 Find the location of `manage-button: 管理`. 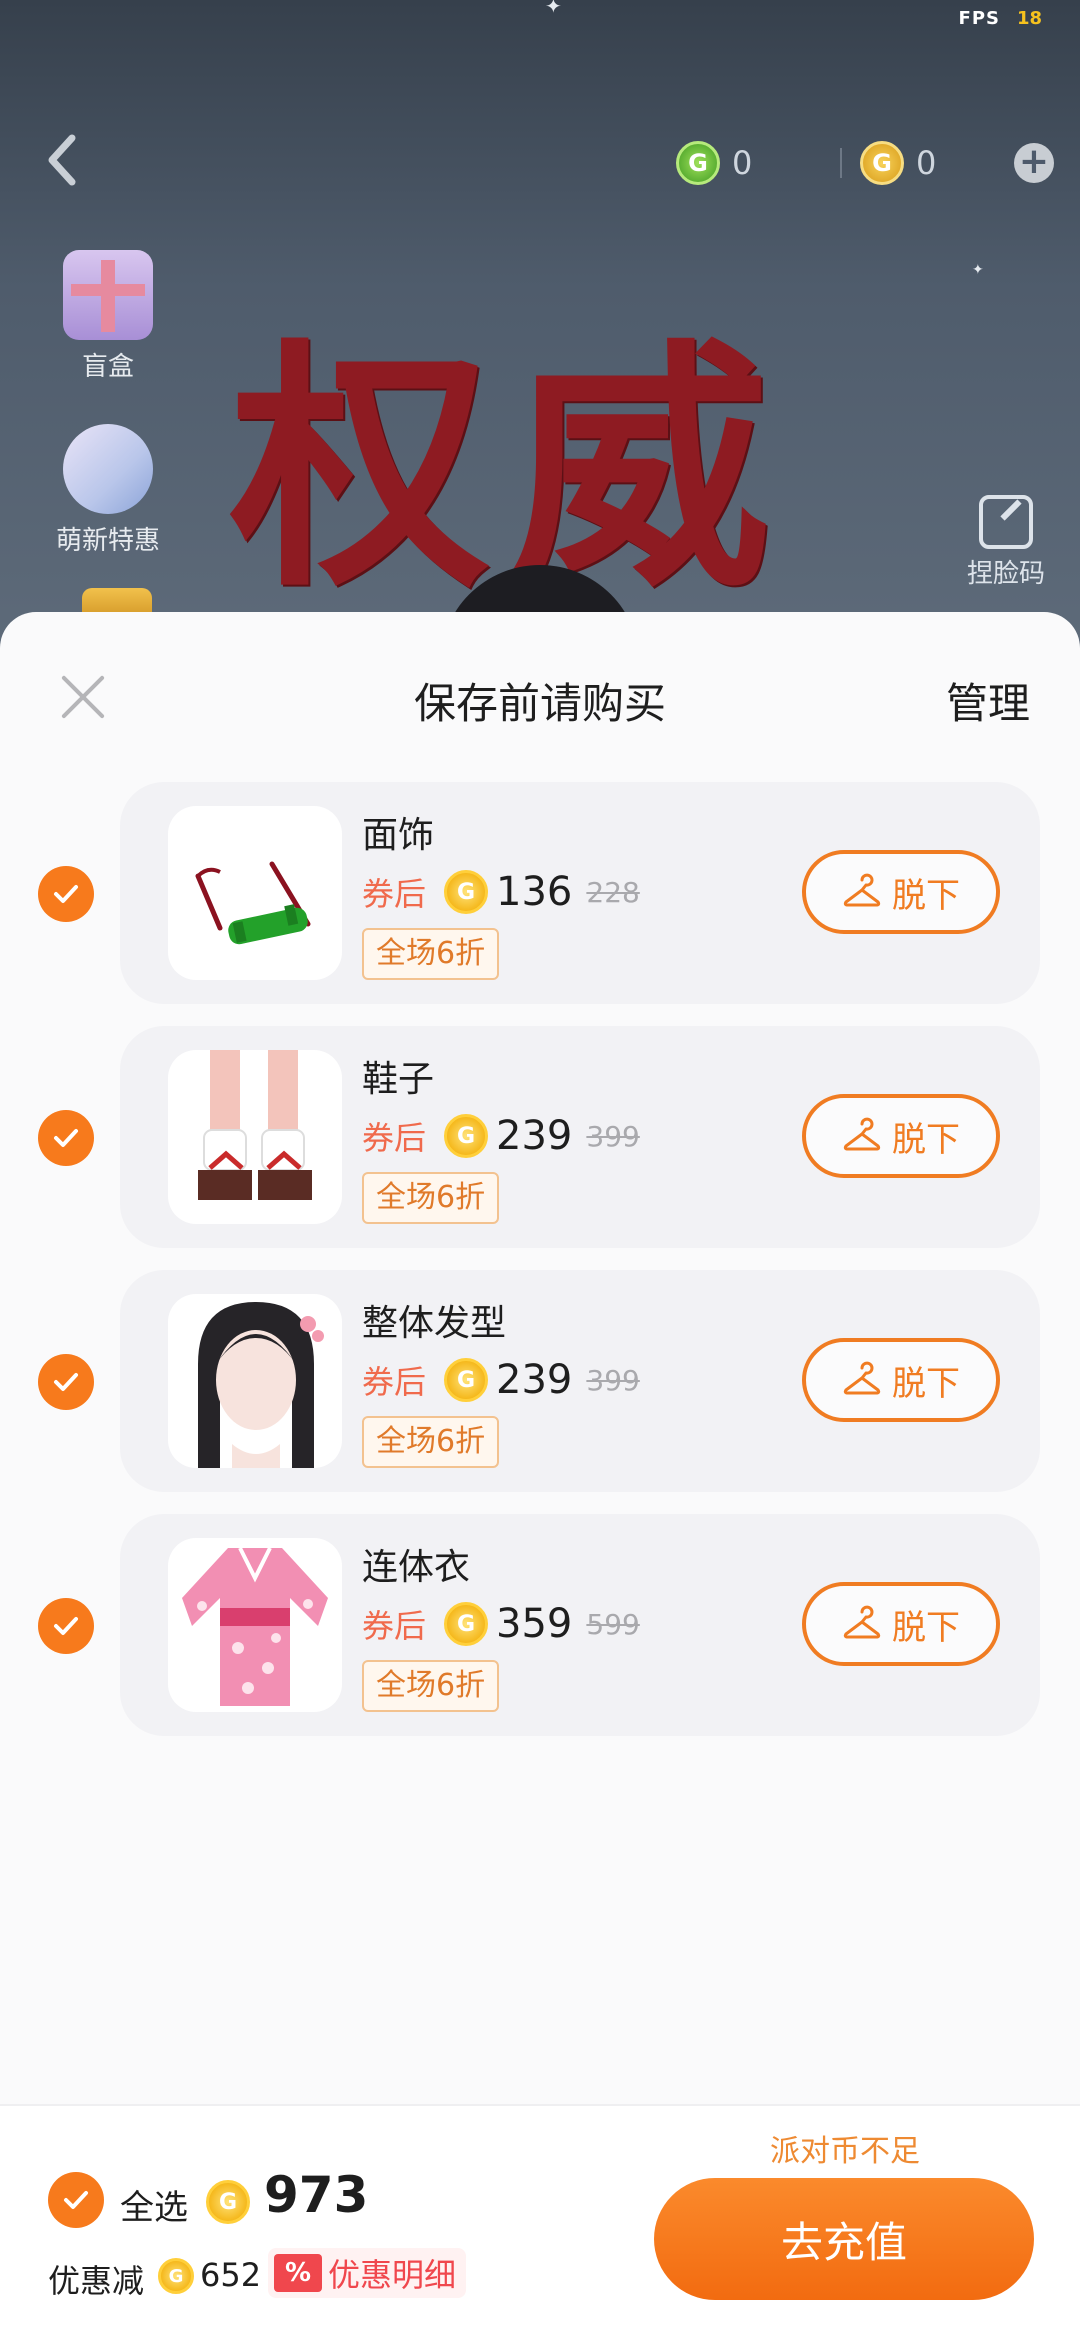

manage-button: 管理 is located at coordinates (988, 700).